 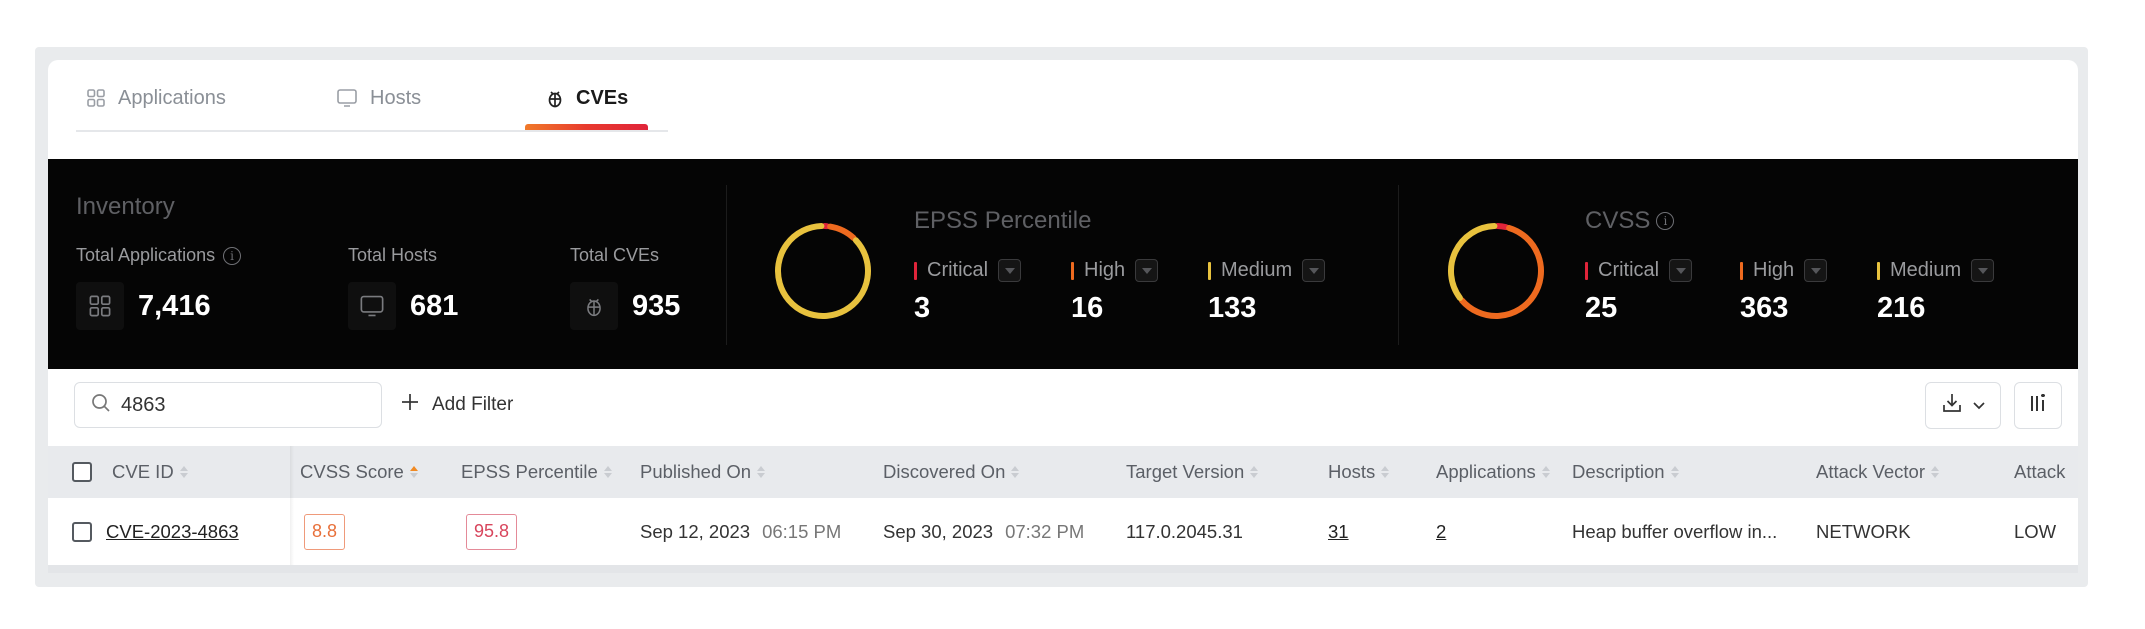 What do you see at coordinates (1630, 221) in the screenshot?
I see `cvss-title: CVSS i` at bounding box center [1630, 221].